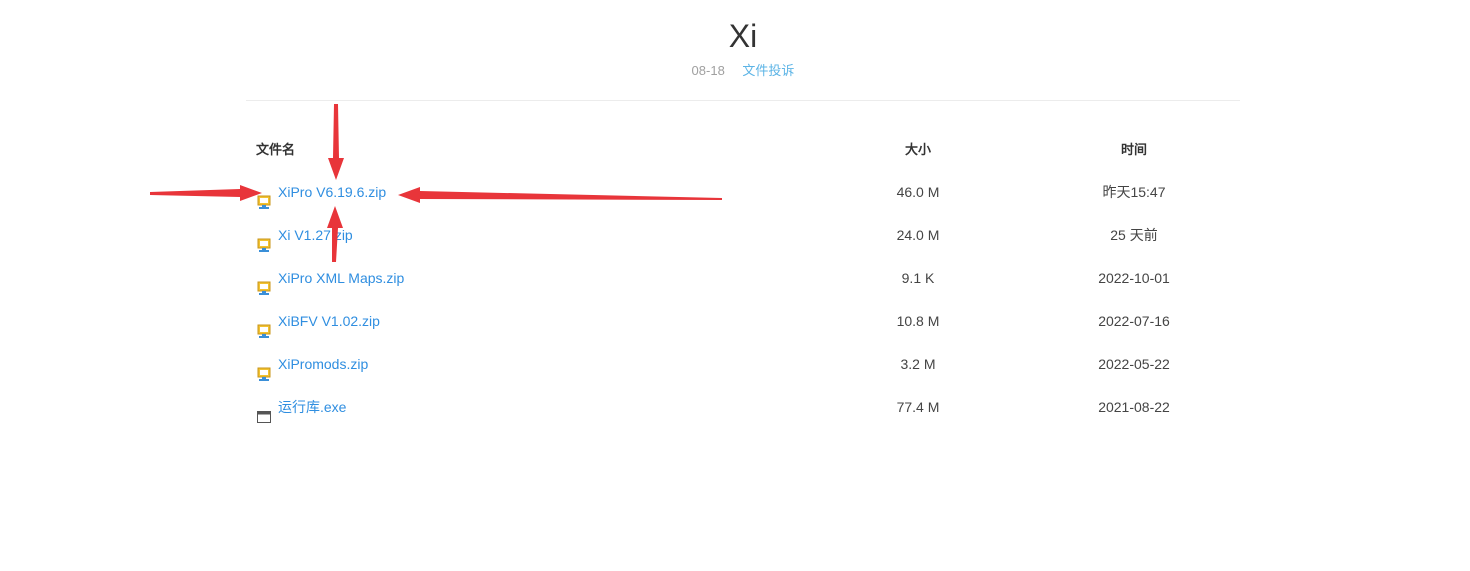 The height and width of the screenshot is (571, 1470). Describe the element at coordinates (312, 407) in the screenshot. I see `file-link: 运行库.exe` at that location.